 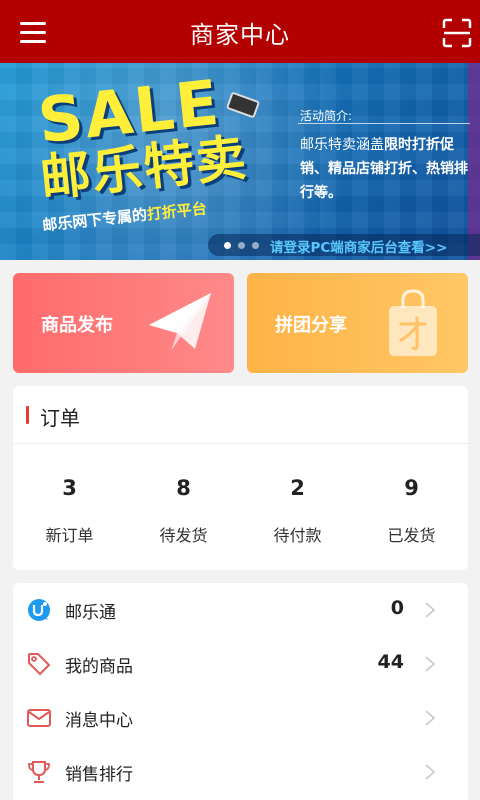 I want to click on banner-intro-text: 邮乐特卖涵盖限时打折促销、精品店铺打折、热销排行等。, so click(x=384, y=169).